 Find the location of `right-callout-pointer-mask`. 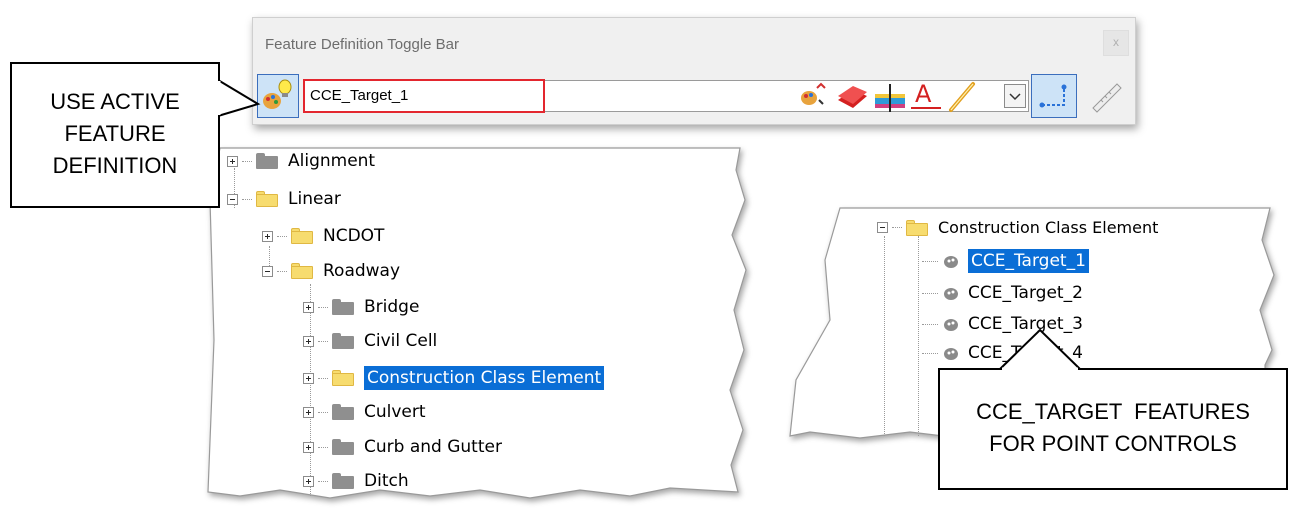

right-callout-pointer-mask is located at coordinates (1040, 369).